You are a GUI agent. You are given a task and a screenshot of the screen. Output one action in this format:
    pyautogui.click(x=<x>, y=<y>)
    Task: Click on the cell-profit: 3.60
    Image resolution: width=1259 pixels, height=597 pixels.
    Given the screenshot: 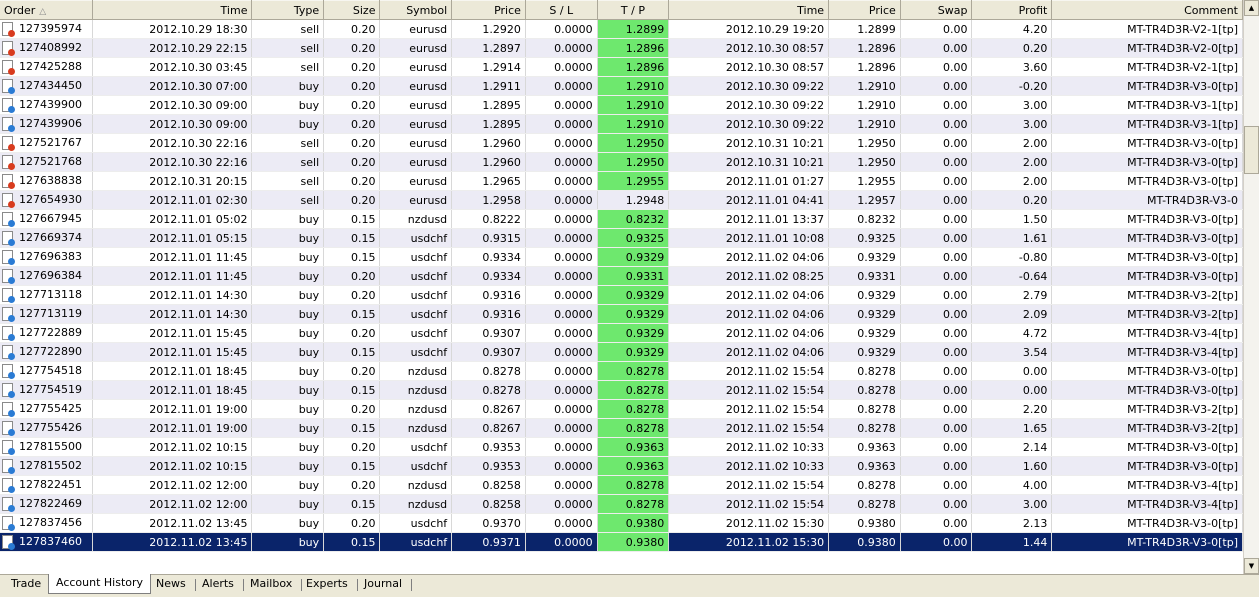 What is the action you would take?
    pyautogui.click(x=1012, y=67)
    